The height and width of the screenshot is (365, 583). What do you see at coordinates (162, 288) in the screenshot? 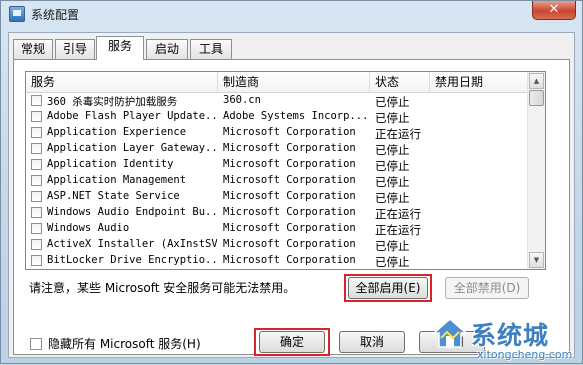
I see `security-note: 请注意，某些 Microsoft 安全服务可能无法禁用。` at bounding box center [162, 288].